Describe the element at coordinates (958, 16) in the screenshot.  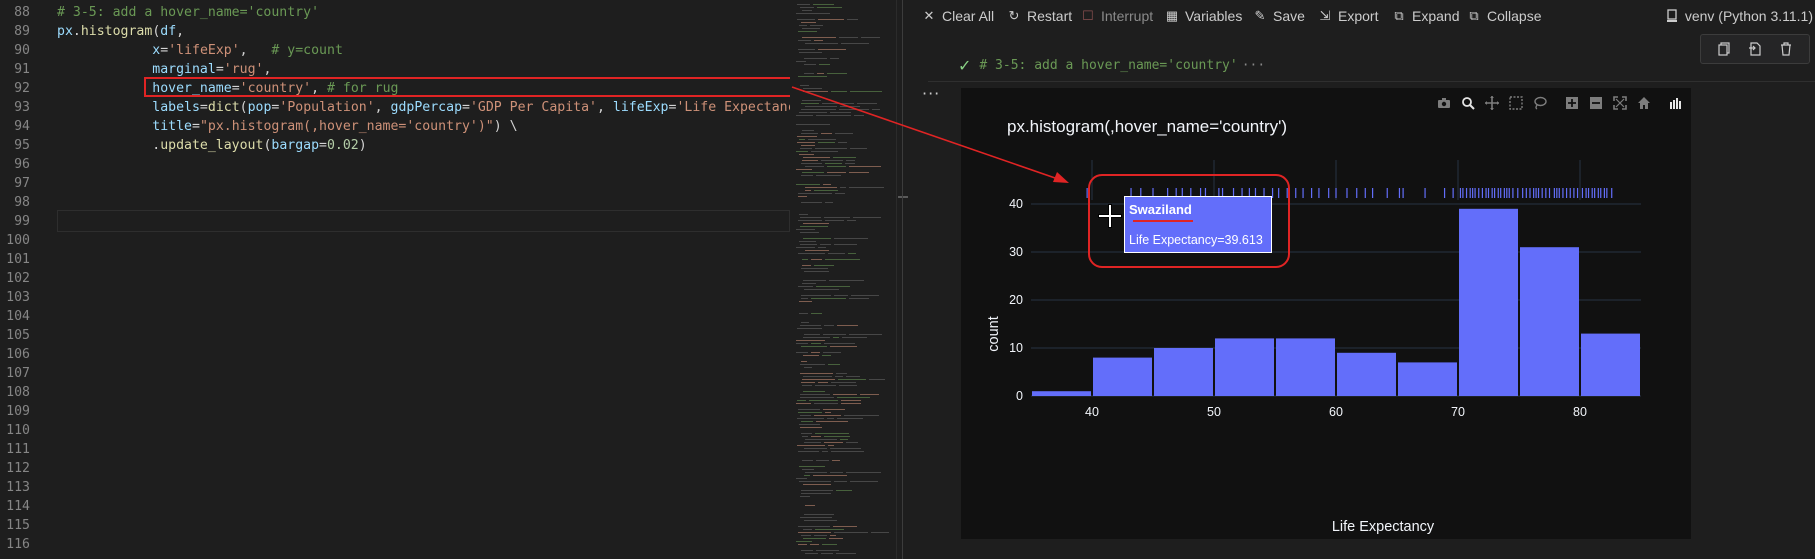
I see `clear-all-button: ✕ Clear All` at that location.